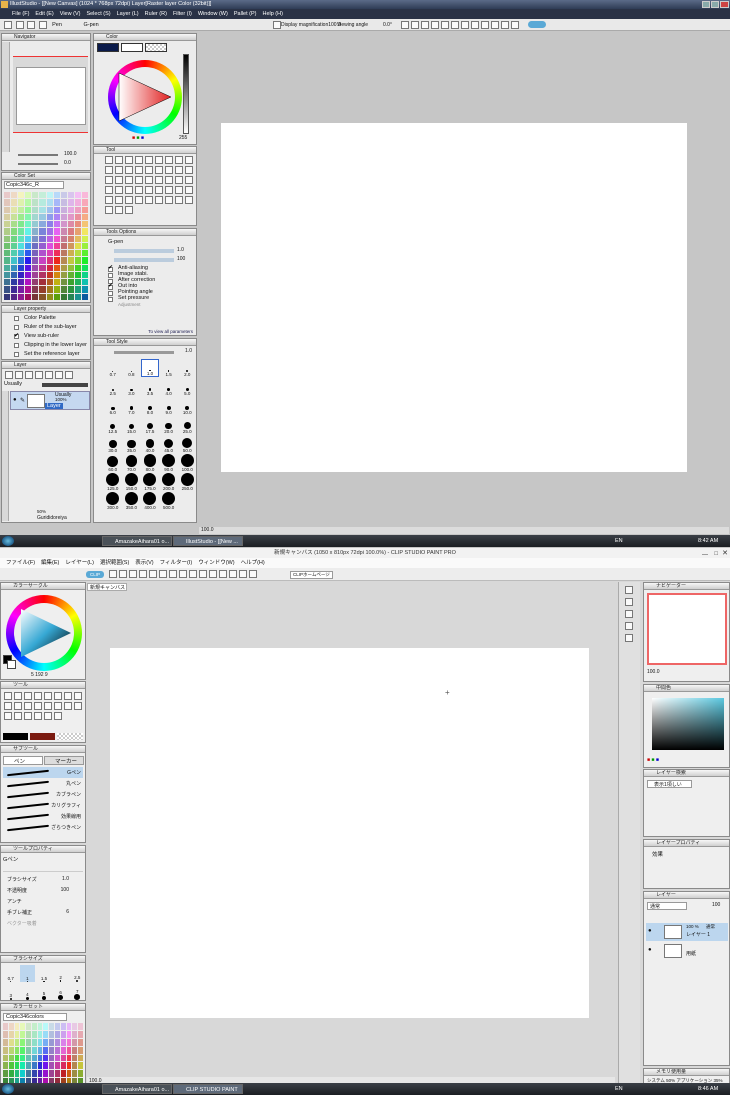  Describe the element at coordinates (109, 160) in the screenshot. I see `zoom-tool-icon` at that location.